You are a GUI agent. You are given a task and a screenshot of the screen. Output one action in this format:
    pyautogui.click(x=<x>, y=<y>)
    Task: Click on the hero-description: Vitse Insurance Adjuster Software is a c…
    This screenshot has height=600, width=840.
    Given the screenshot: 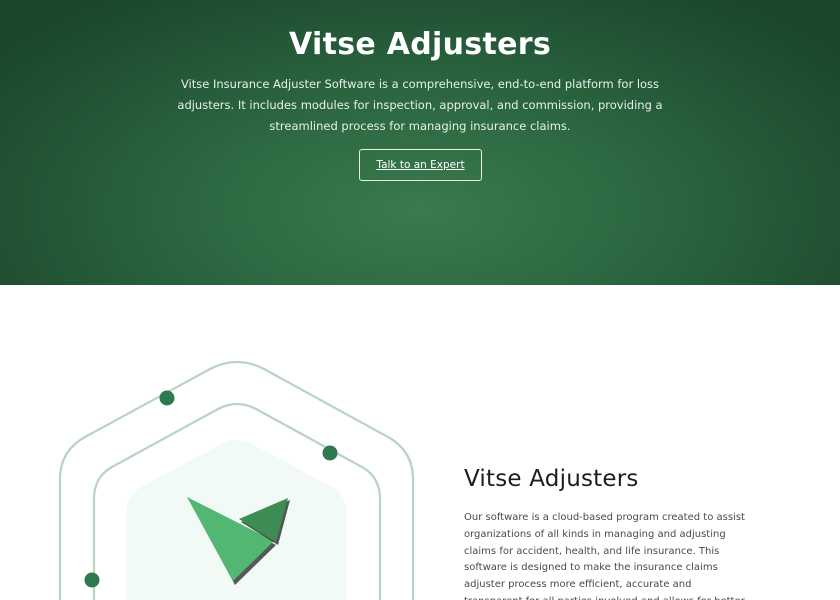 What is the action you would take?
    pyautogui.click(x=420, y=105)
    